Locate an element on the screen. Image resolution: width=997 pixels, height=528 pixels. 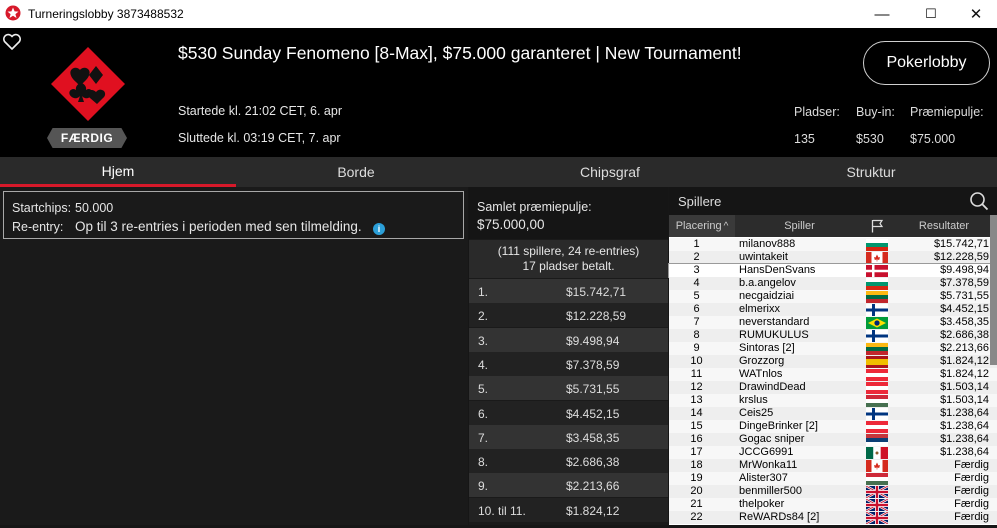
player-result: $4.452,15 is located at coordinates (964, 309).